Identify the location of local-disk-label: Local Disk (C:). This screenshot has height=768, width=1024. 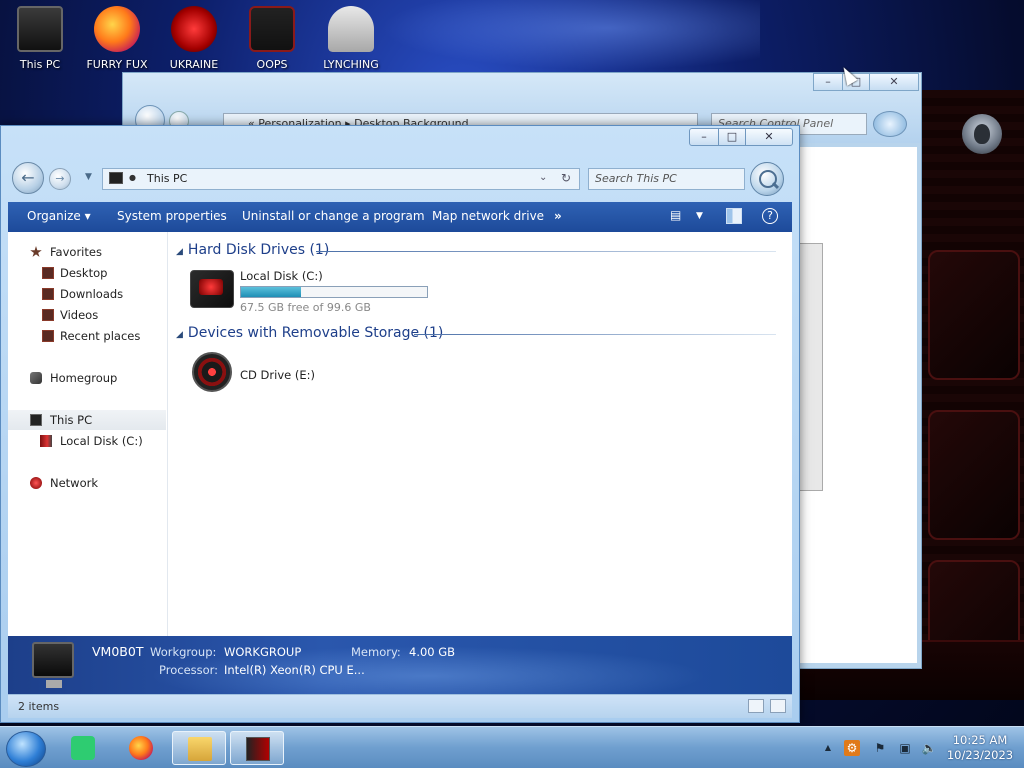
(281, 276).